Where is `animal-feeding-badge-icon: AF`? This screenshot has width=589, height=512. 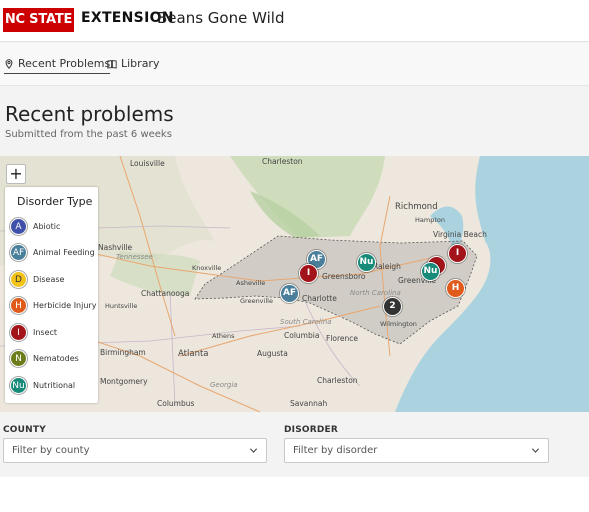 animal-feeding-badge-icon: AF is located at coordinates (18, 252).